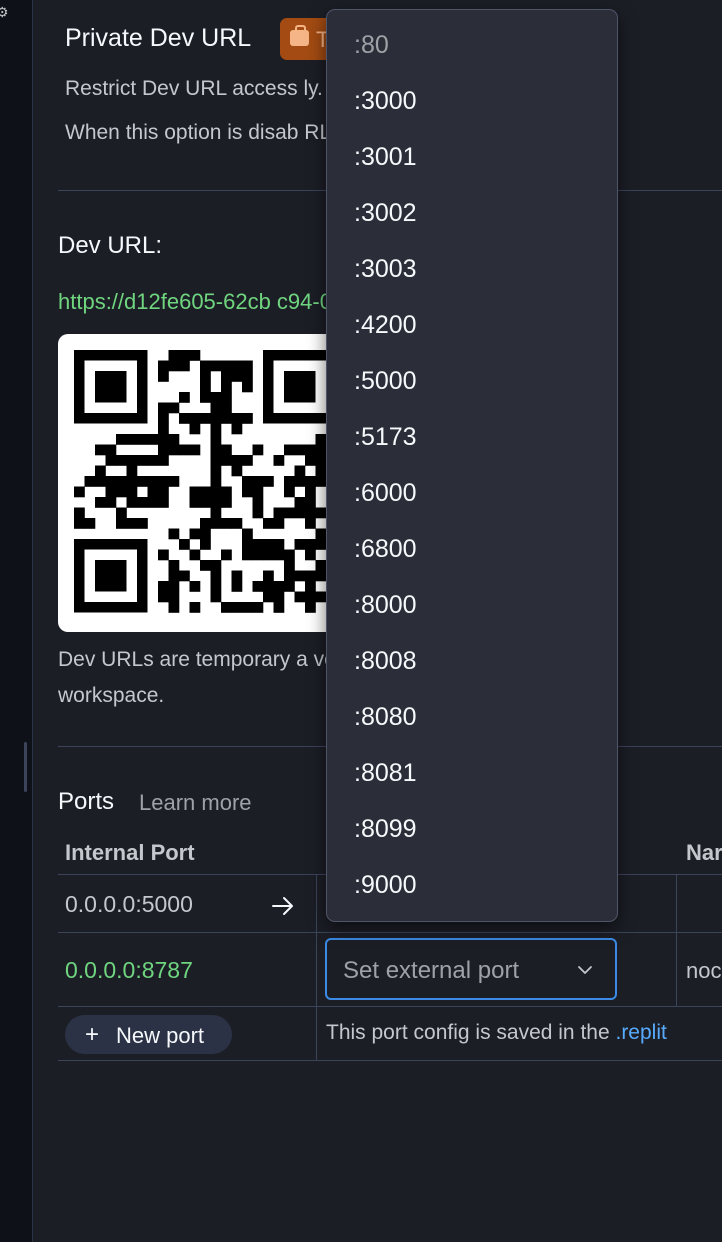  I want to click on resize-handle, so click(25, 767).